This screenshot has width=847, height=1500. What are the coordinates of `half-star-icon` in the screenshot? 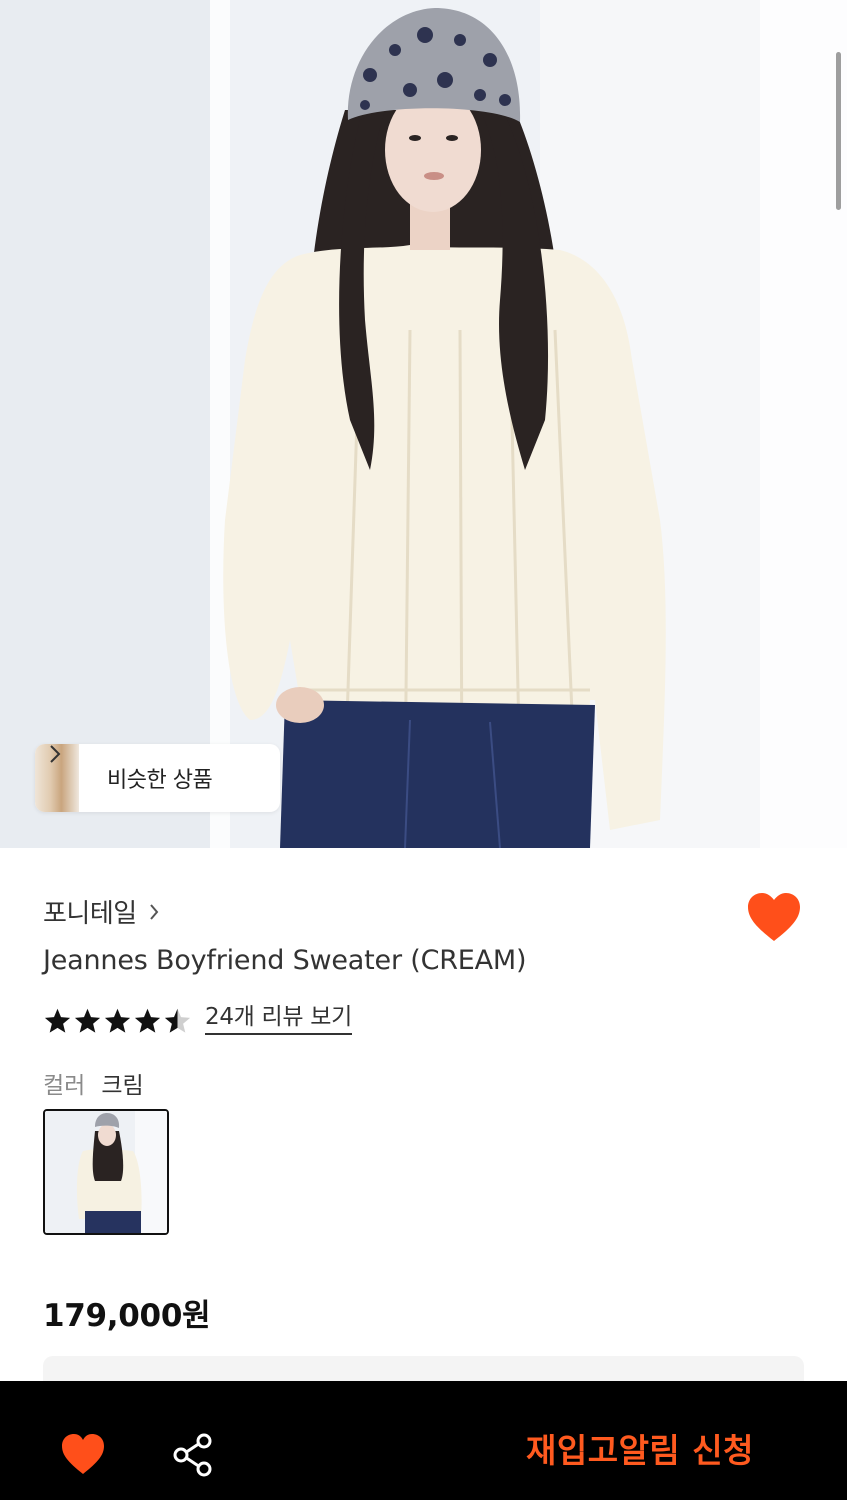 It's located at (177, 1020).